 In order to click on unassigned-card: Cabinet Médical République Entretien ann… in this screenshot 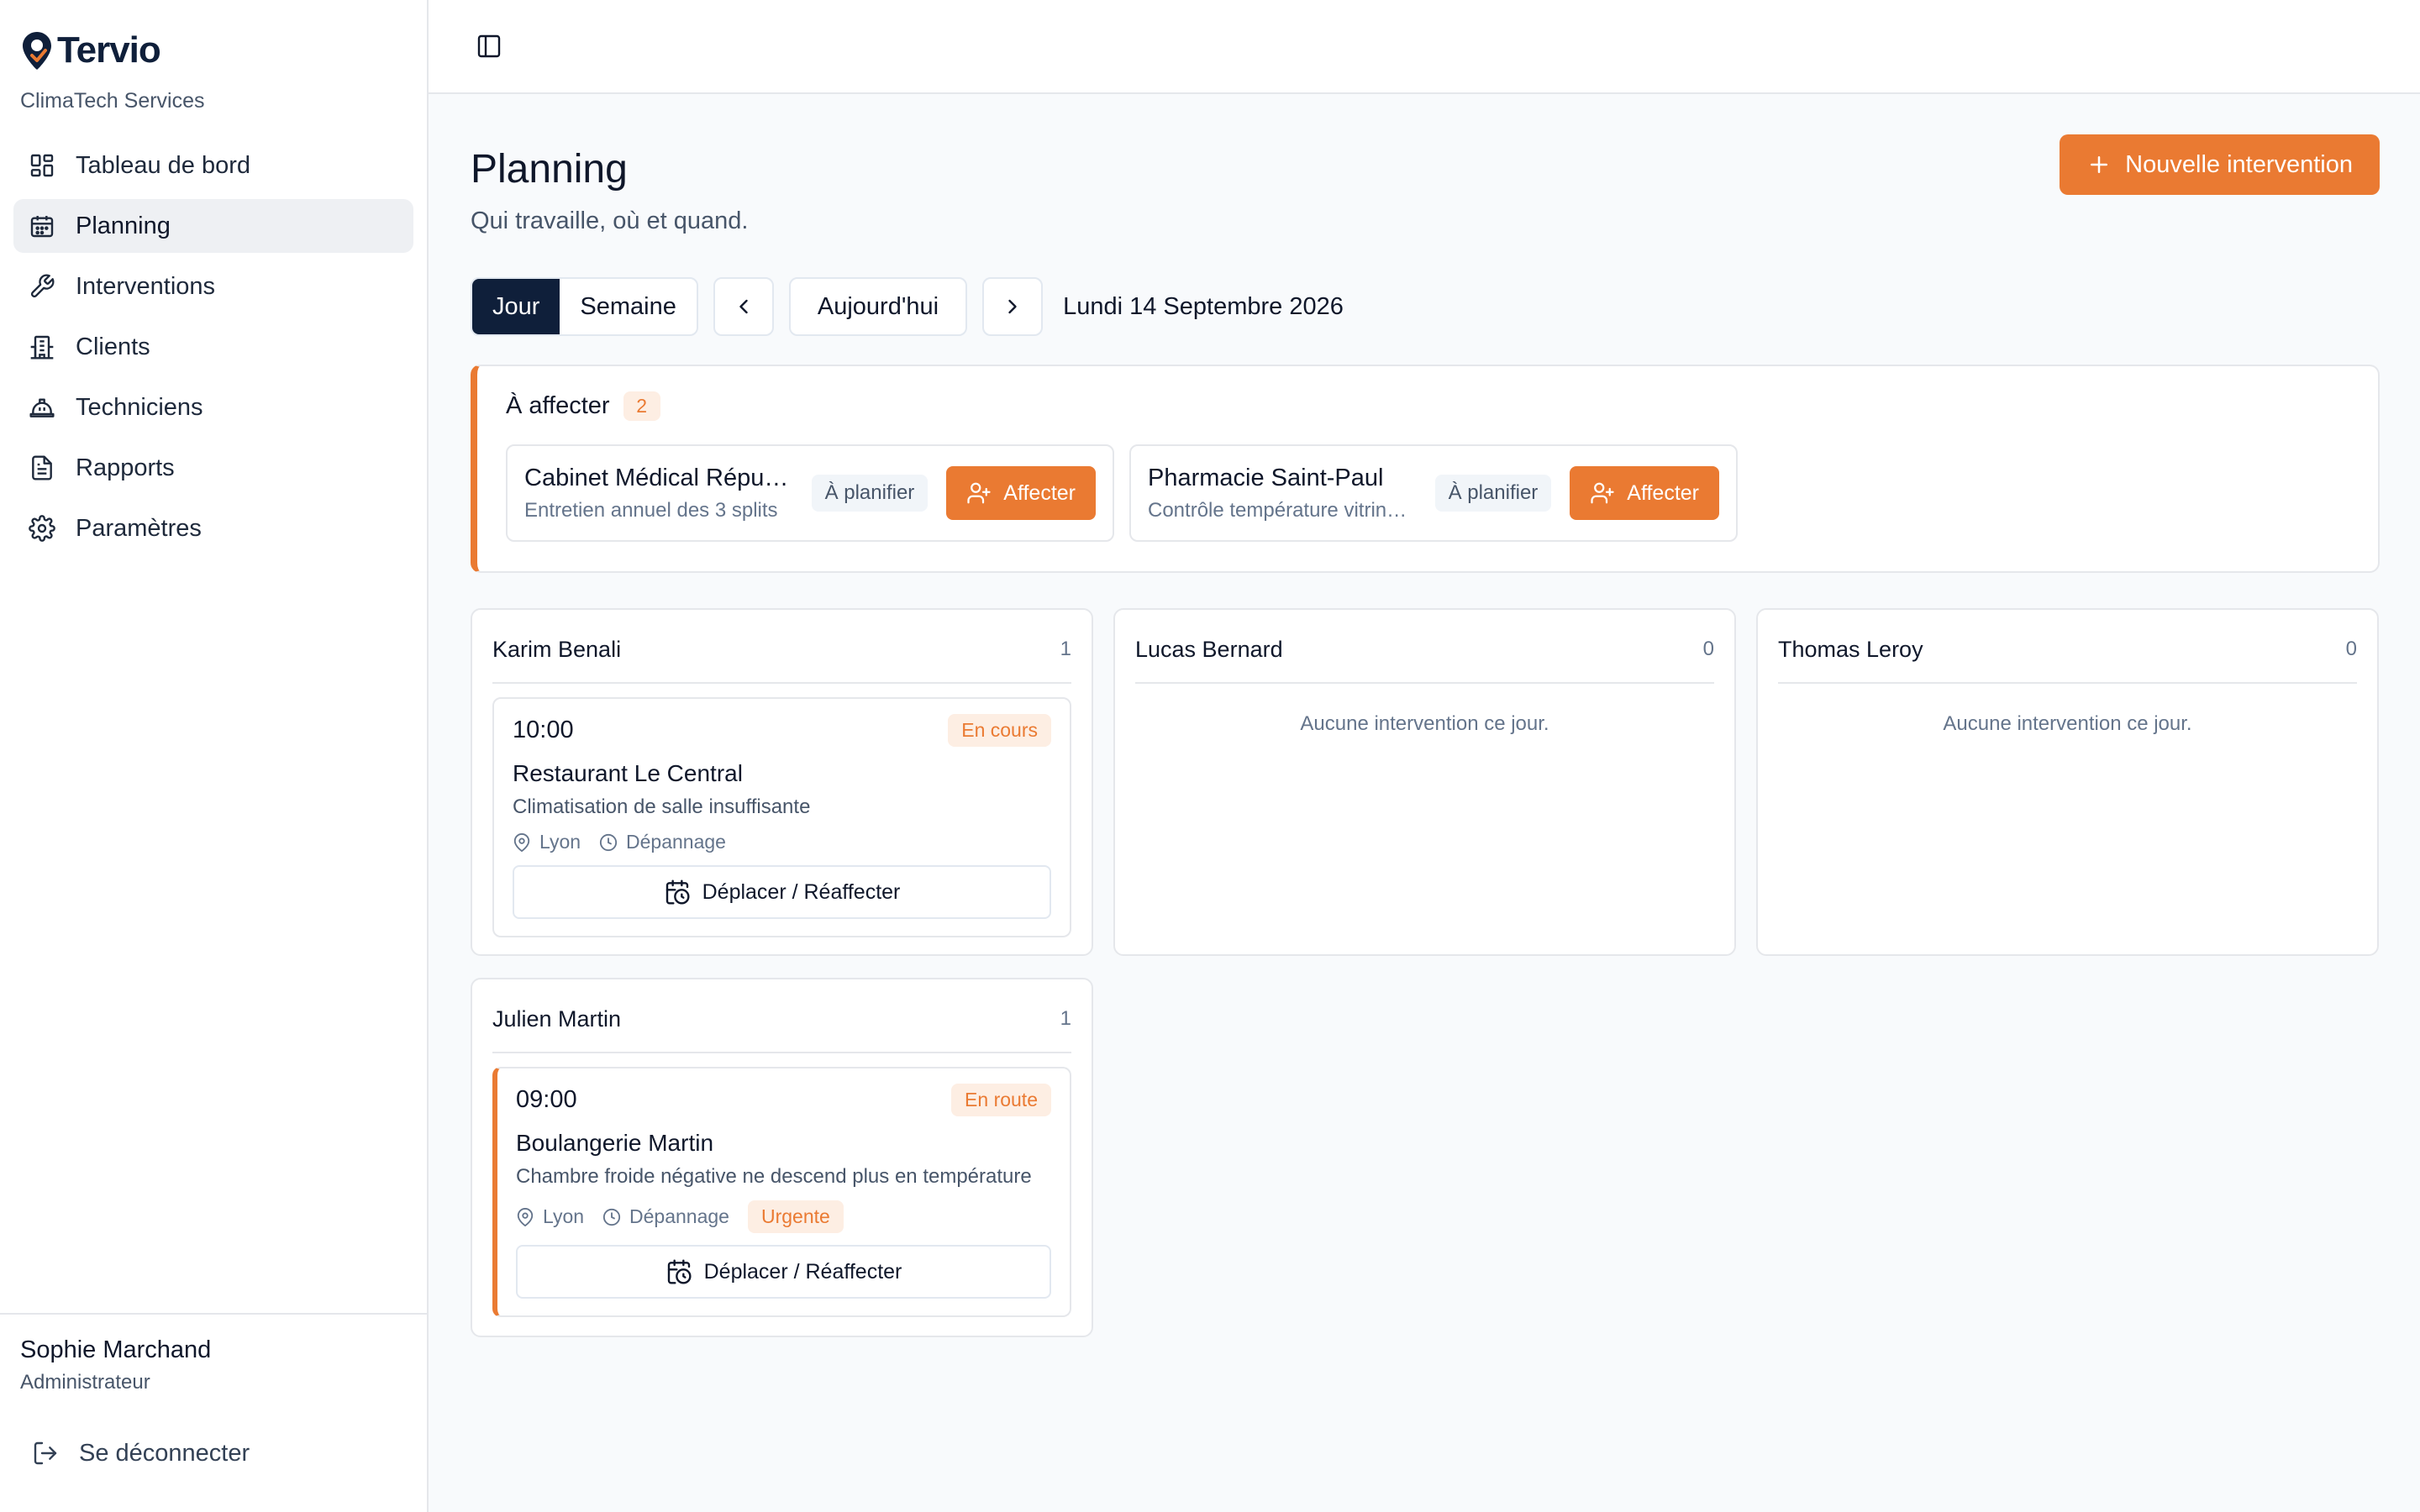, I will do `click(810, 493)`.